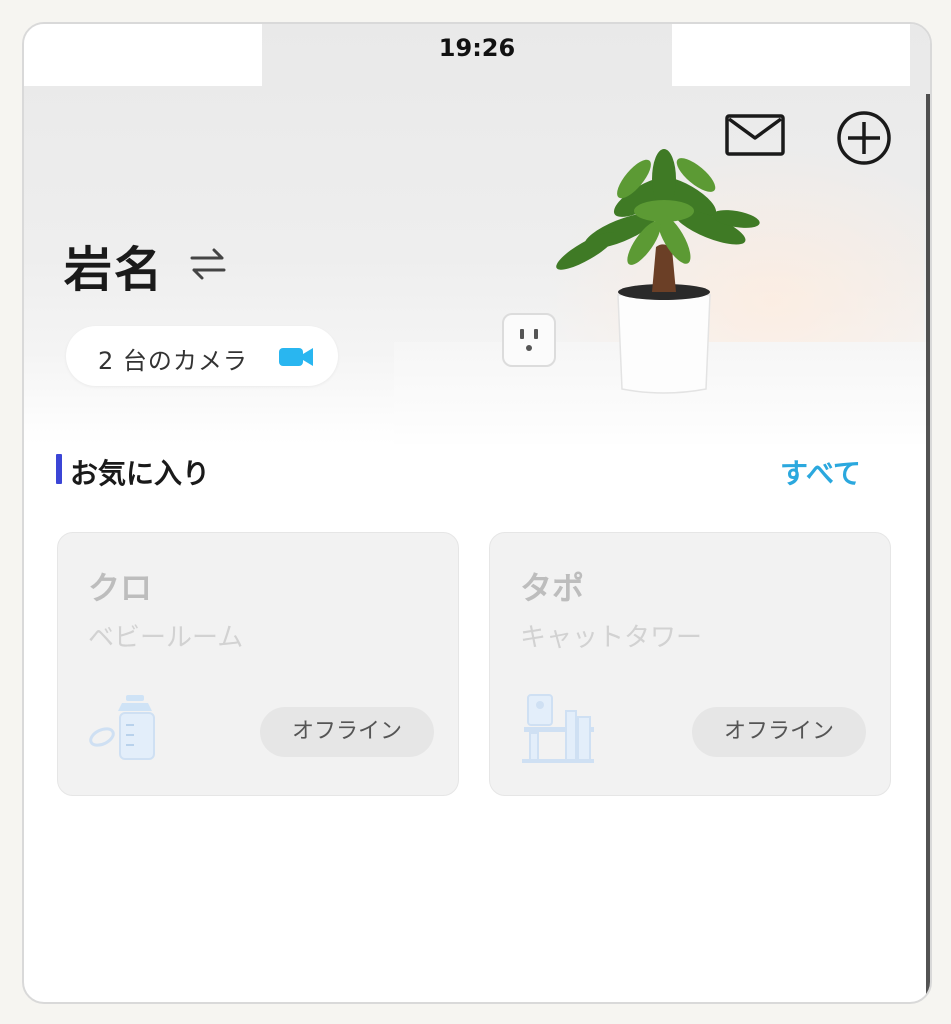  I want to click on camera-name: クロ, so click(120, 588).